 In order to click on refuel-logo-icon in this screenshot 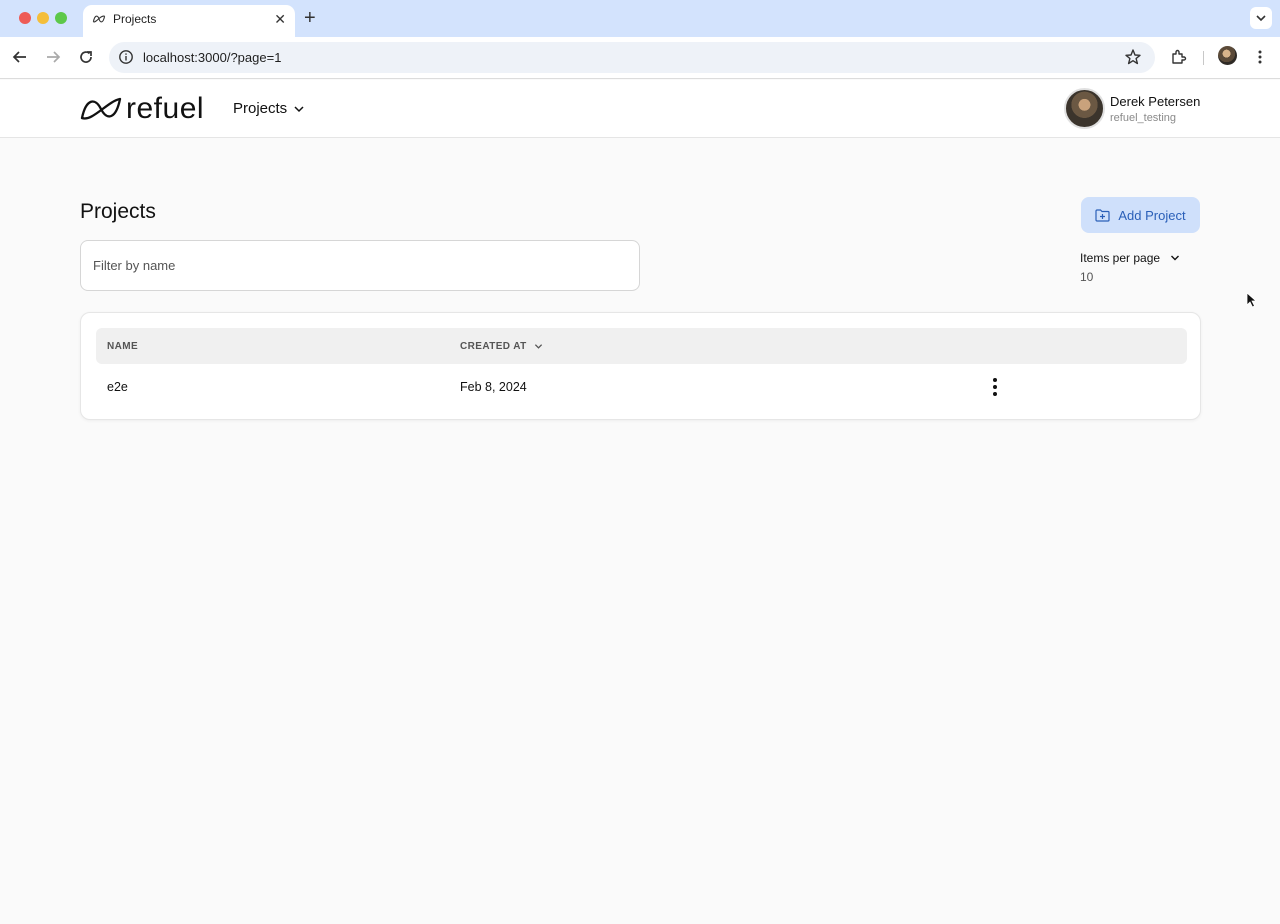, I will do `click(101, 108)`.